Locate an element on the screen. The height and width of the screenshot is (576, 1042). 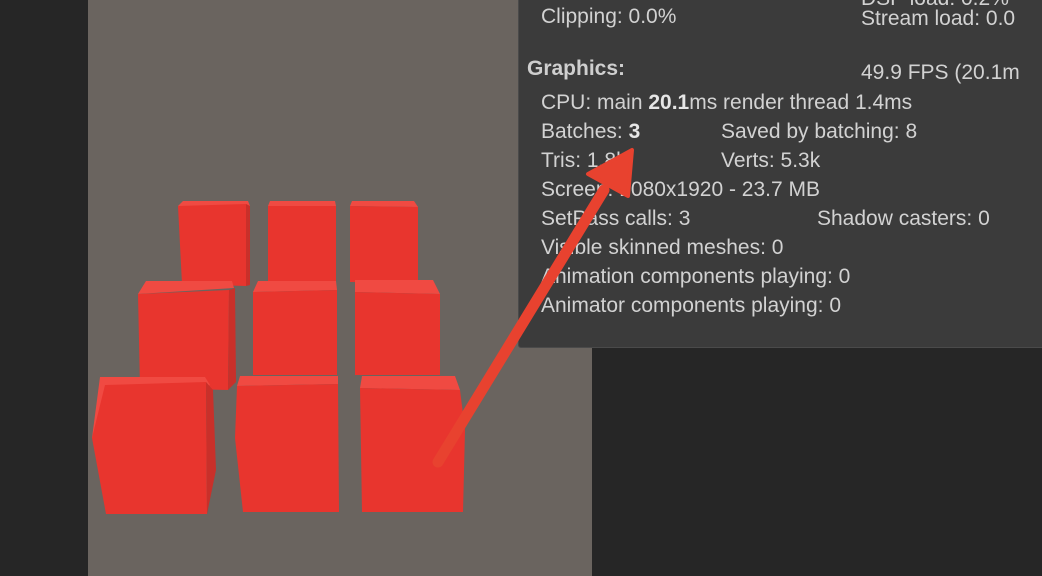
tris-stat: Tris: 1.8k is located at coordinates (584, 160).